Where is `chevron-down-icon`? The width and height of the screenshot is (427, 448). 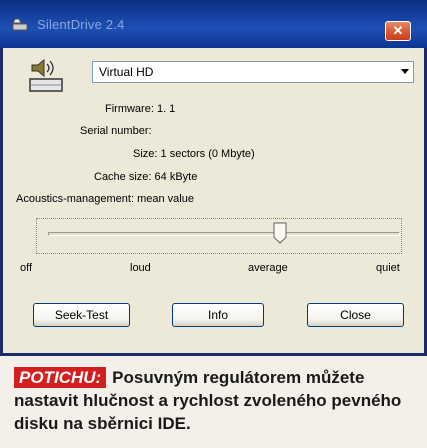 chevron-down-icon is located at coordinates (405, 71).